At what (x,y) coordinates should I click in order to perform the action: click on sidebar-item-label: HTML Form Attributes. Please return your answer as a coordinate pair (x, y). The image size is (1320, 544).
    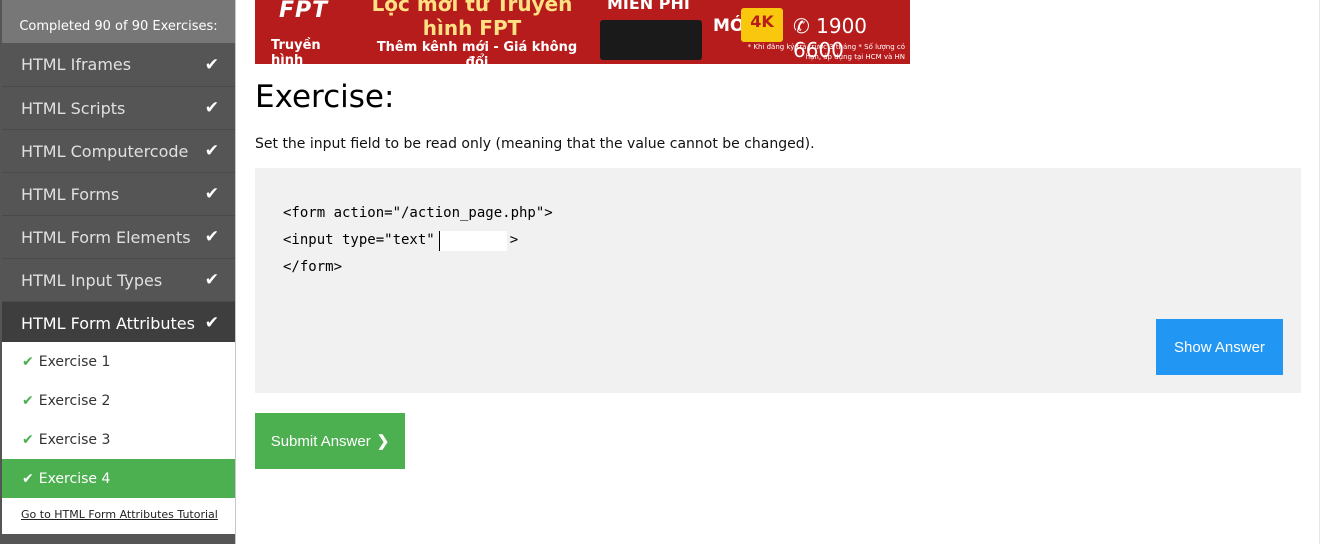
    Looking at the image, I should click on (108, 323).